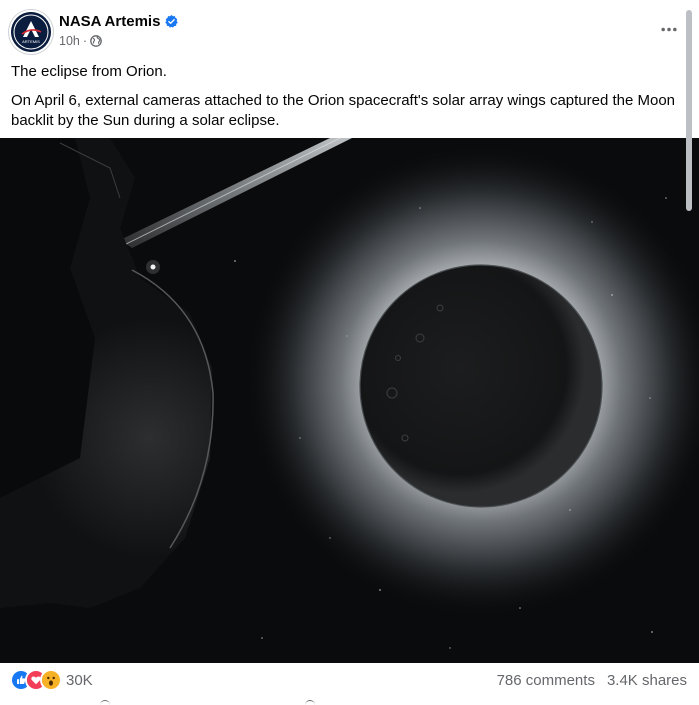 Image resolution: width=699 pixels, height=705 pixels. I want to click on post-header: ARTEMIS NASA Artemis 10h ·, so click(349, 30).